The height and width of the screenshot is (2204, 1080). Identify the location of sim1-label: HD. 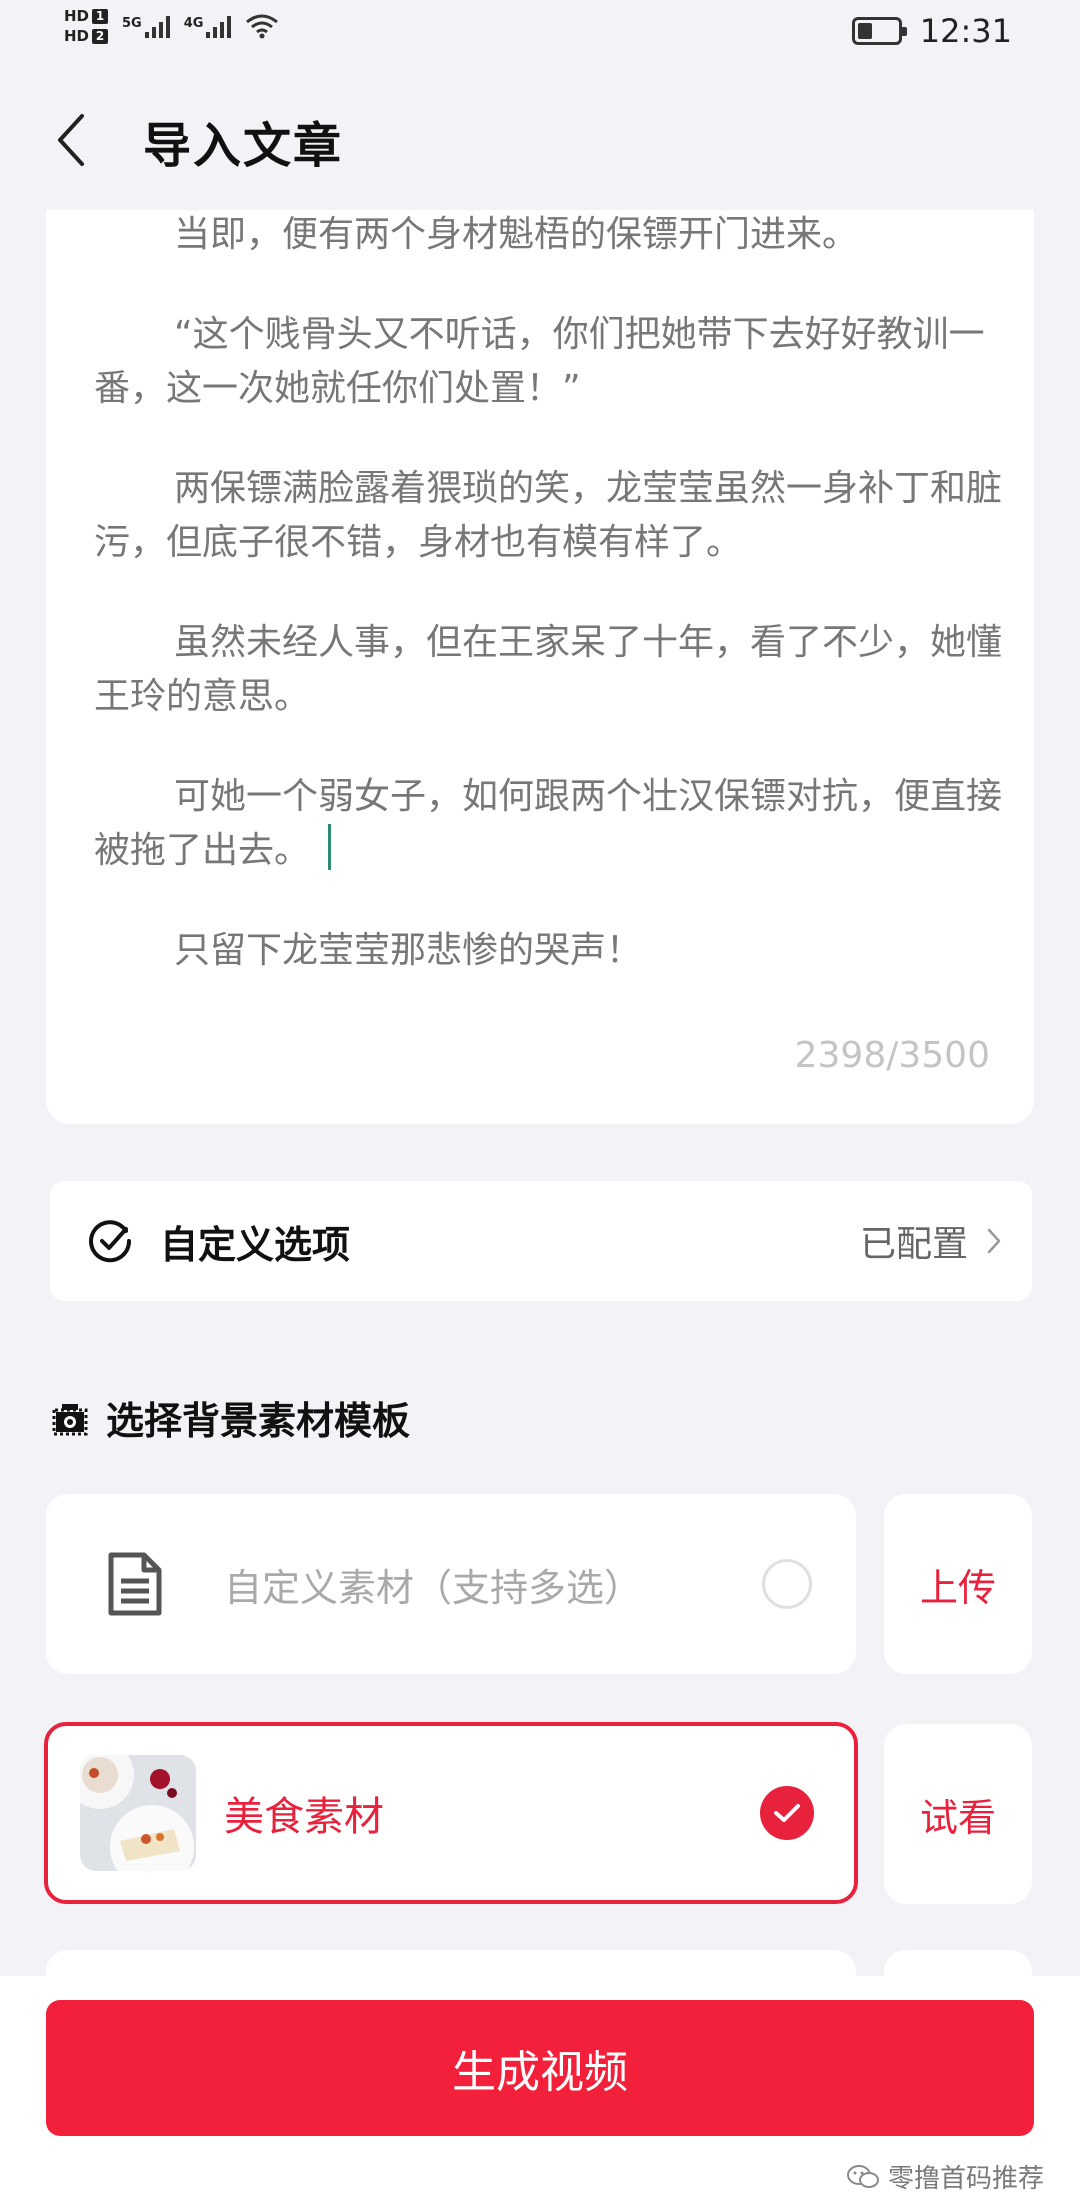
(77, 16).